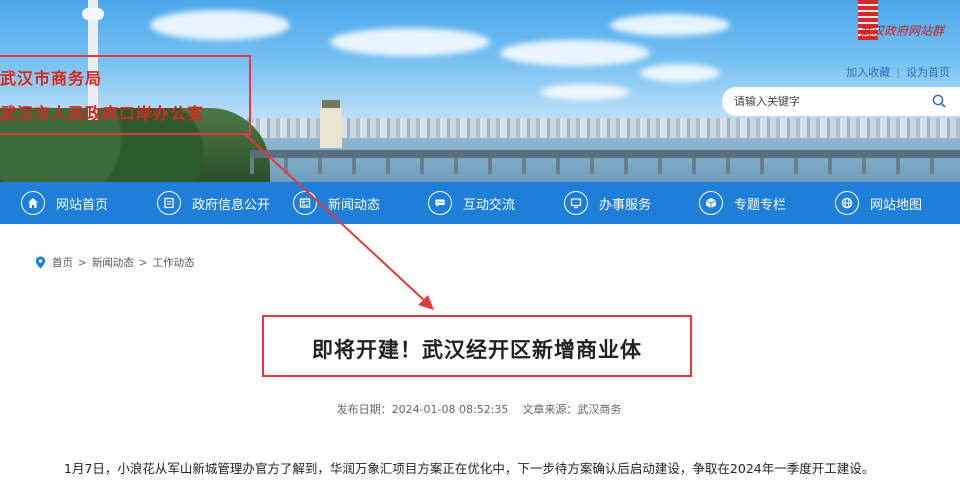 The image size is (960, 485). I want to click on location-pin-icon, so click(40, 262).